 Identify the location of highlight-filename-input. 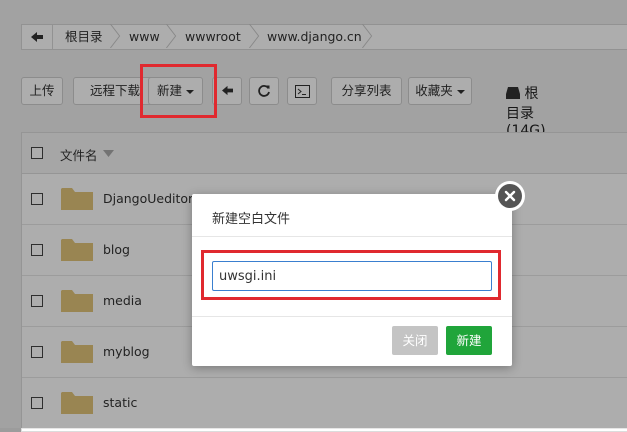
(351, 275).